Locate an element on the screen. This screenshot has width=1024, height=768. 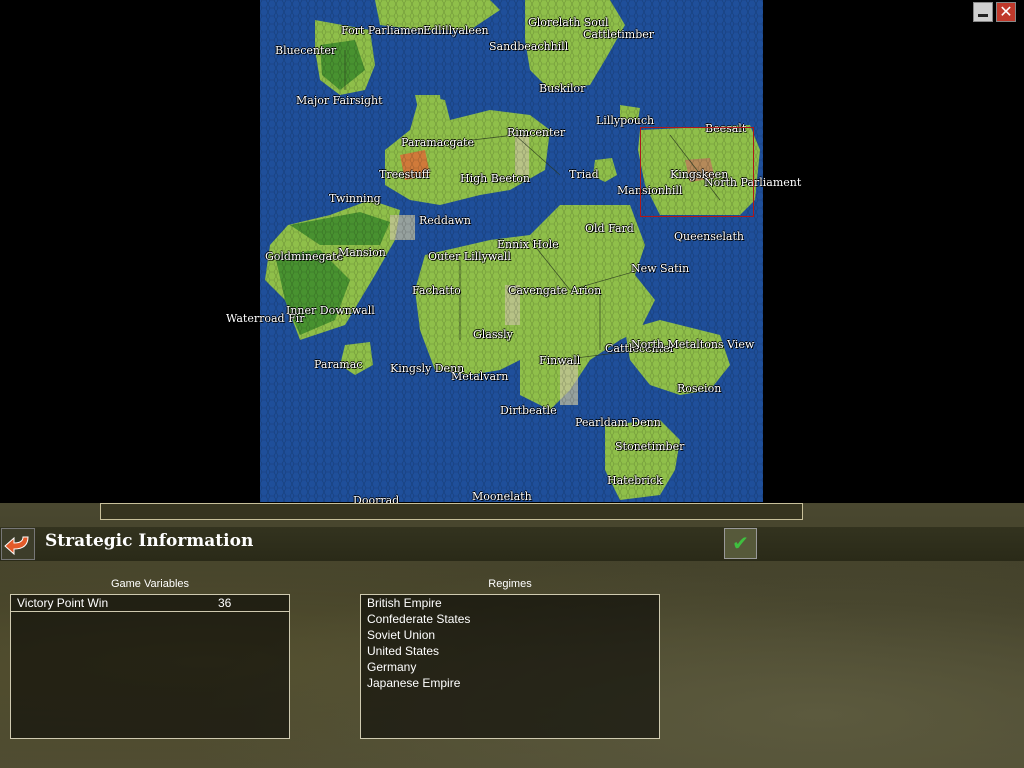
game-variables-list: Victory Point Win 36 is located at coordinates (150, 666).